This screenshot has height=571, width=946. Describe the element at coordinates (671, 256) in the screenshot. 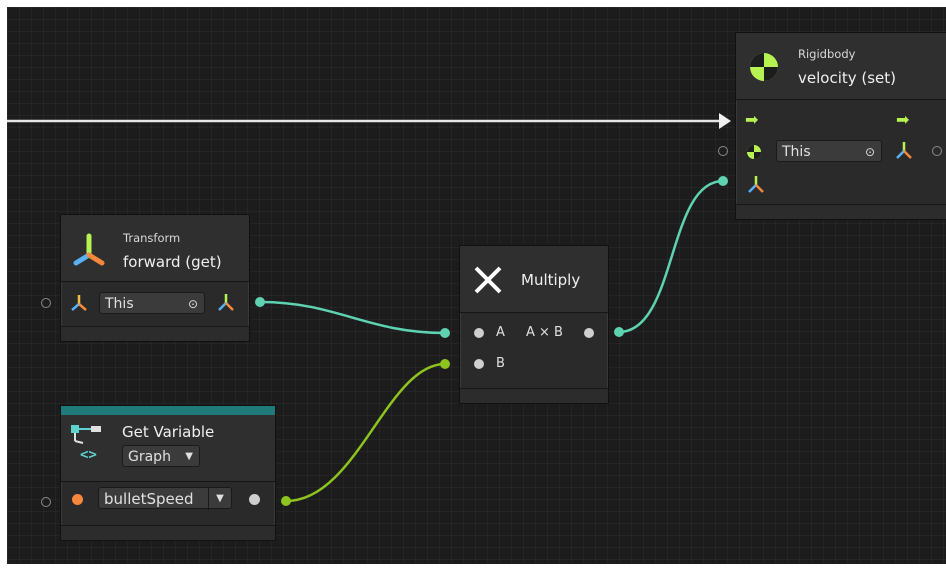

I see `vector-wire-multiply-to-rigidbody` at that location.